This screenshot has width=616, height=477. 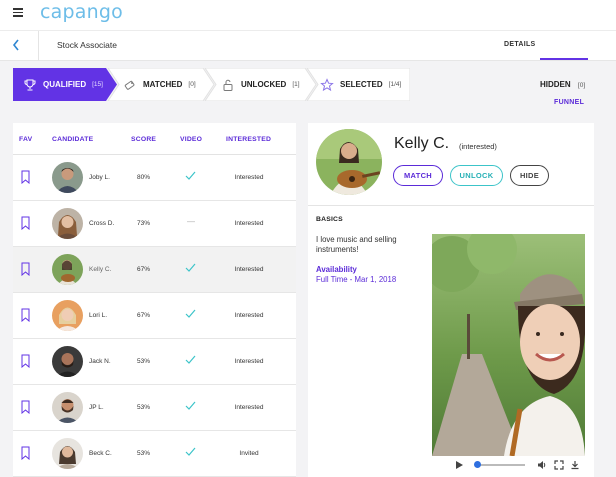 I want to click on star-icon, so click(x=327, y=84).